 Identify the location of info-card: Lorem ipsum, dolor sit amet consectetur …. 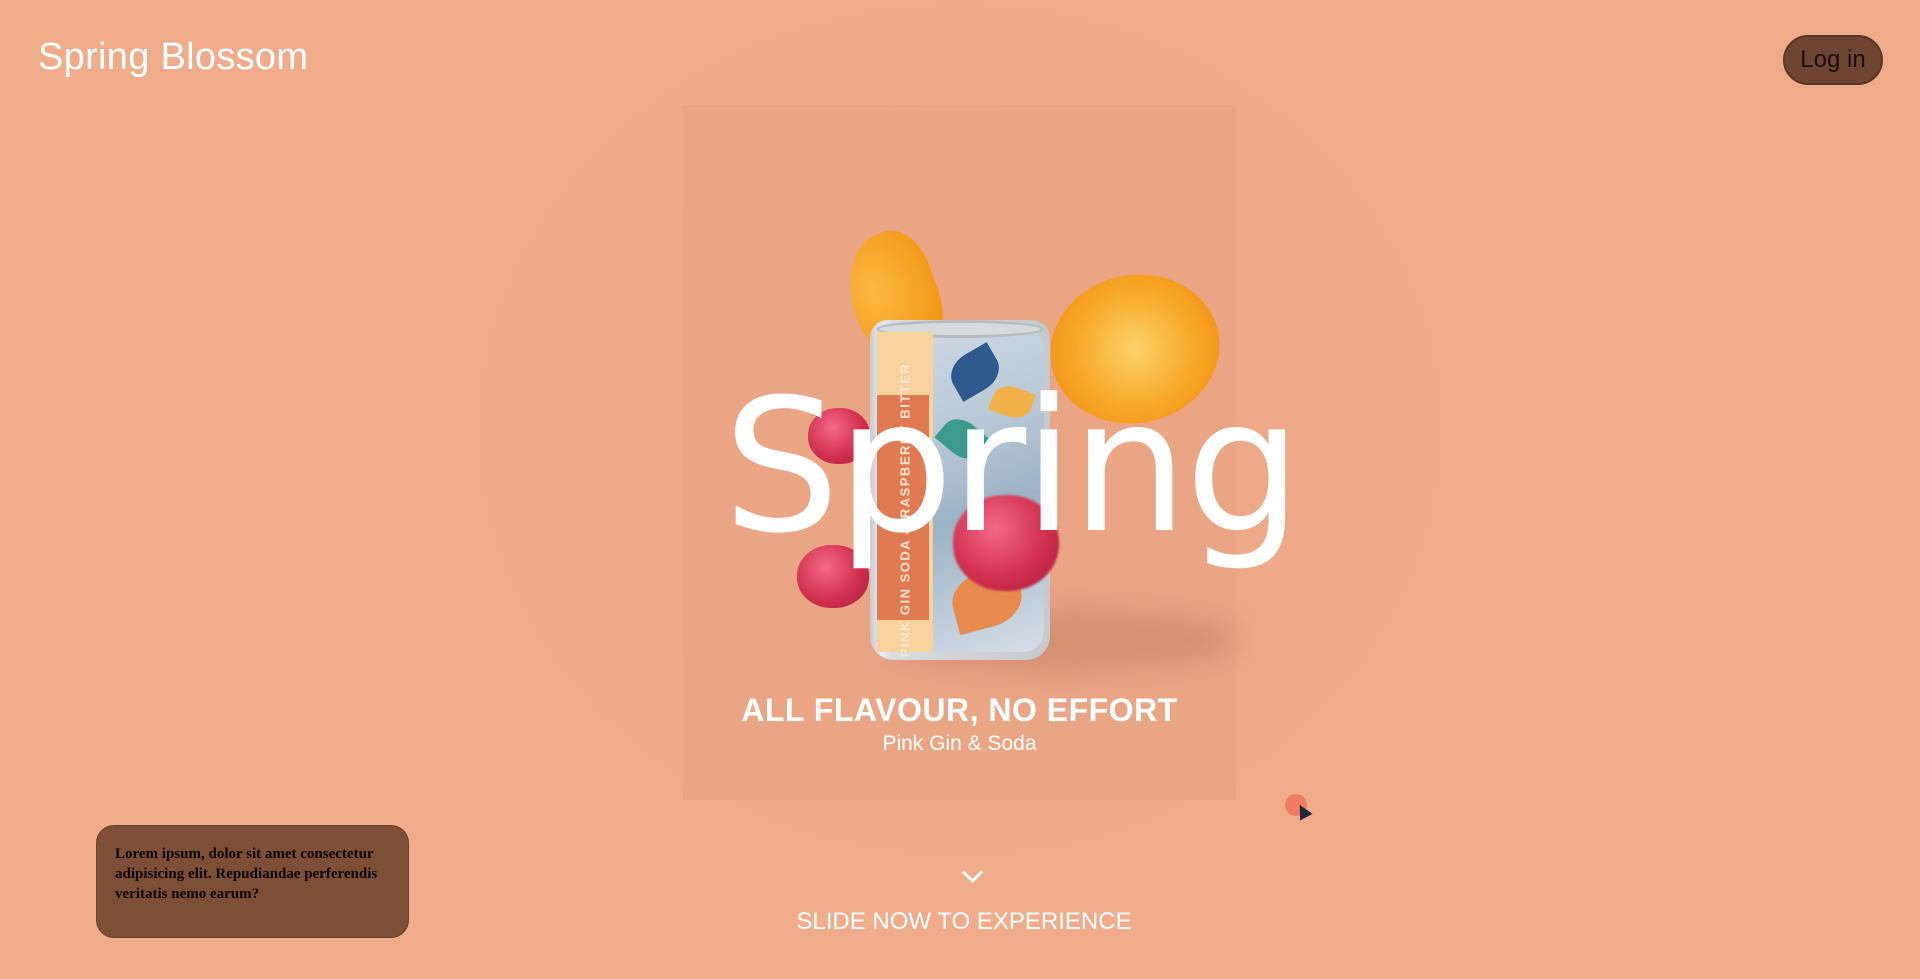
(252, 881).